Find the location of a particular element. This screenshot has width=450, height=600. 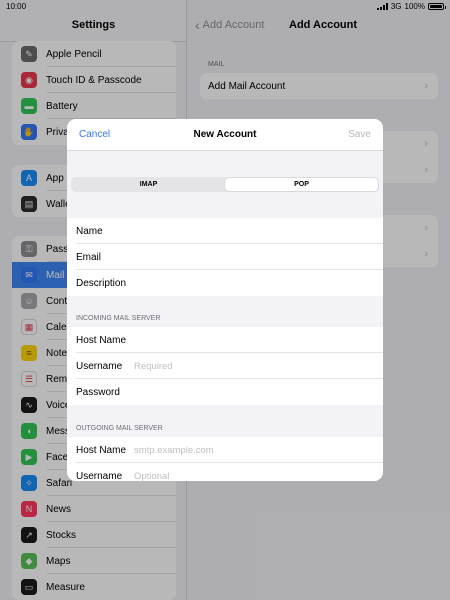

description-label: Description is located at coordinates (101, 283).